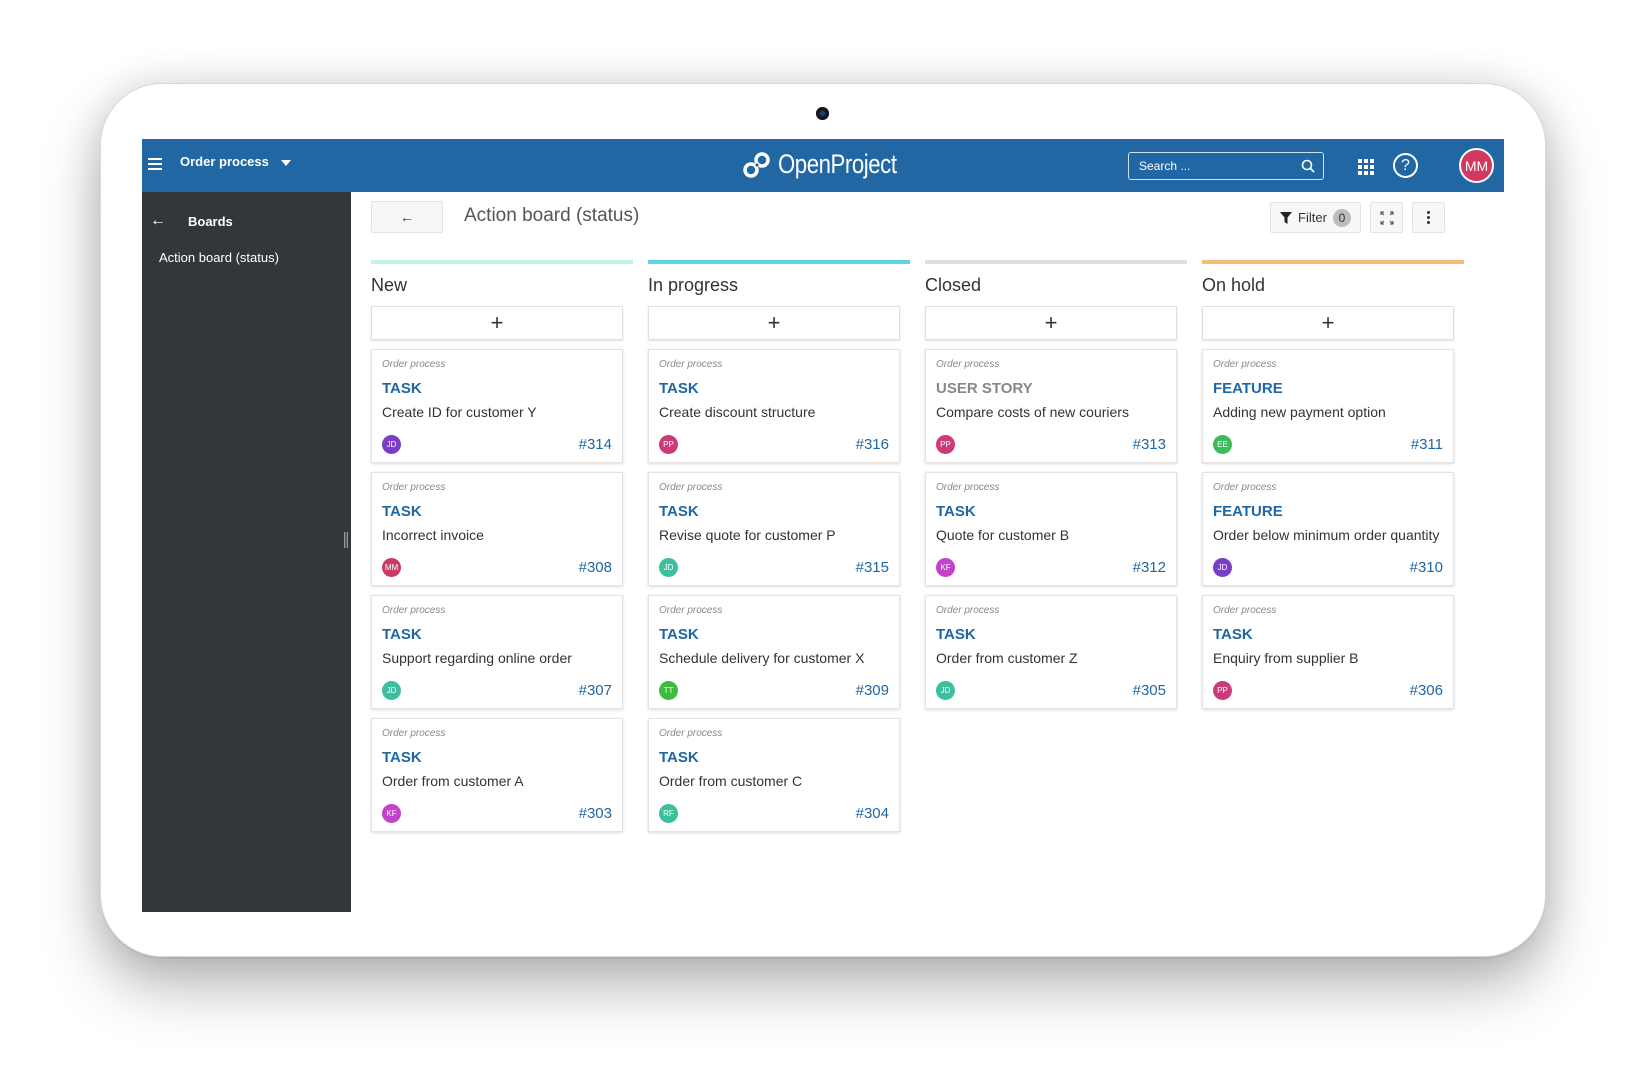 The width and height of the screenshot is (1644, 1066). I want to click on card-subject: Compare costs of new couriers, so click(1032, 412).